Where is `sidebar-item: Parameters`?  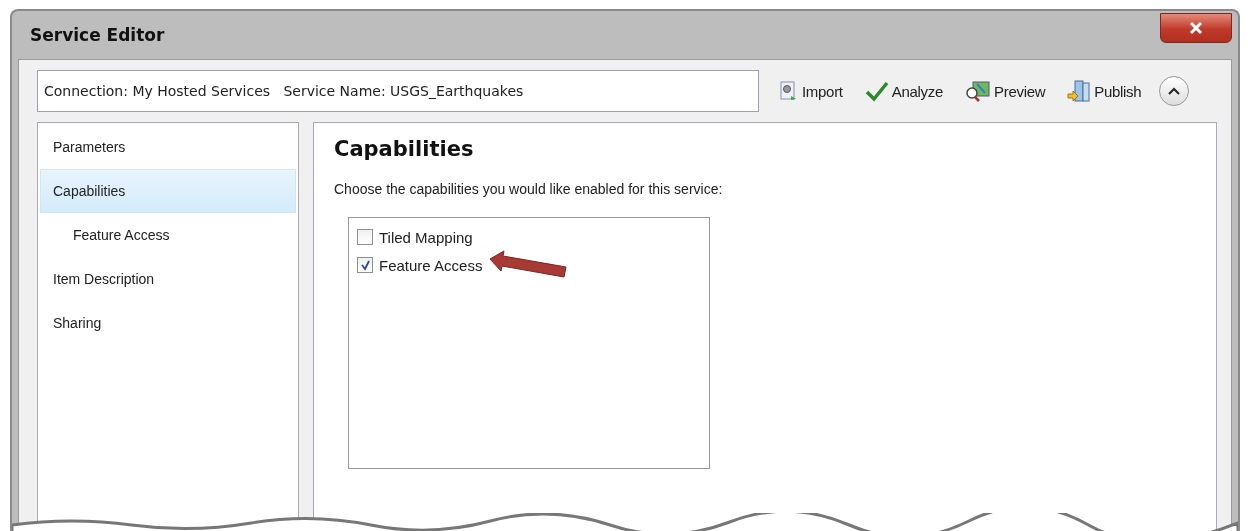 sidebar-item: Parameters is located at coordinates (168, 147).